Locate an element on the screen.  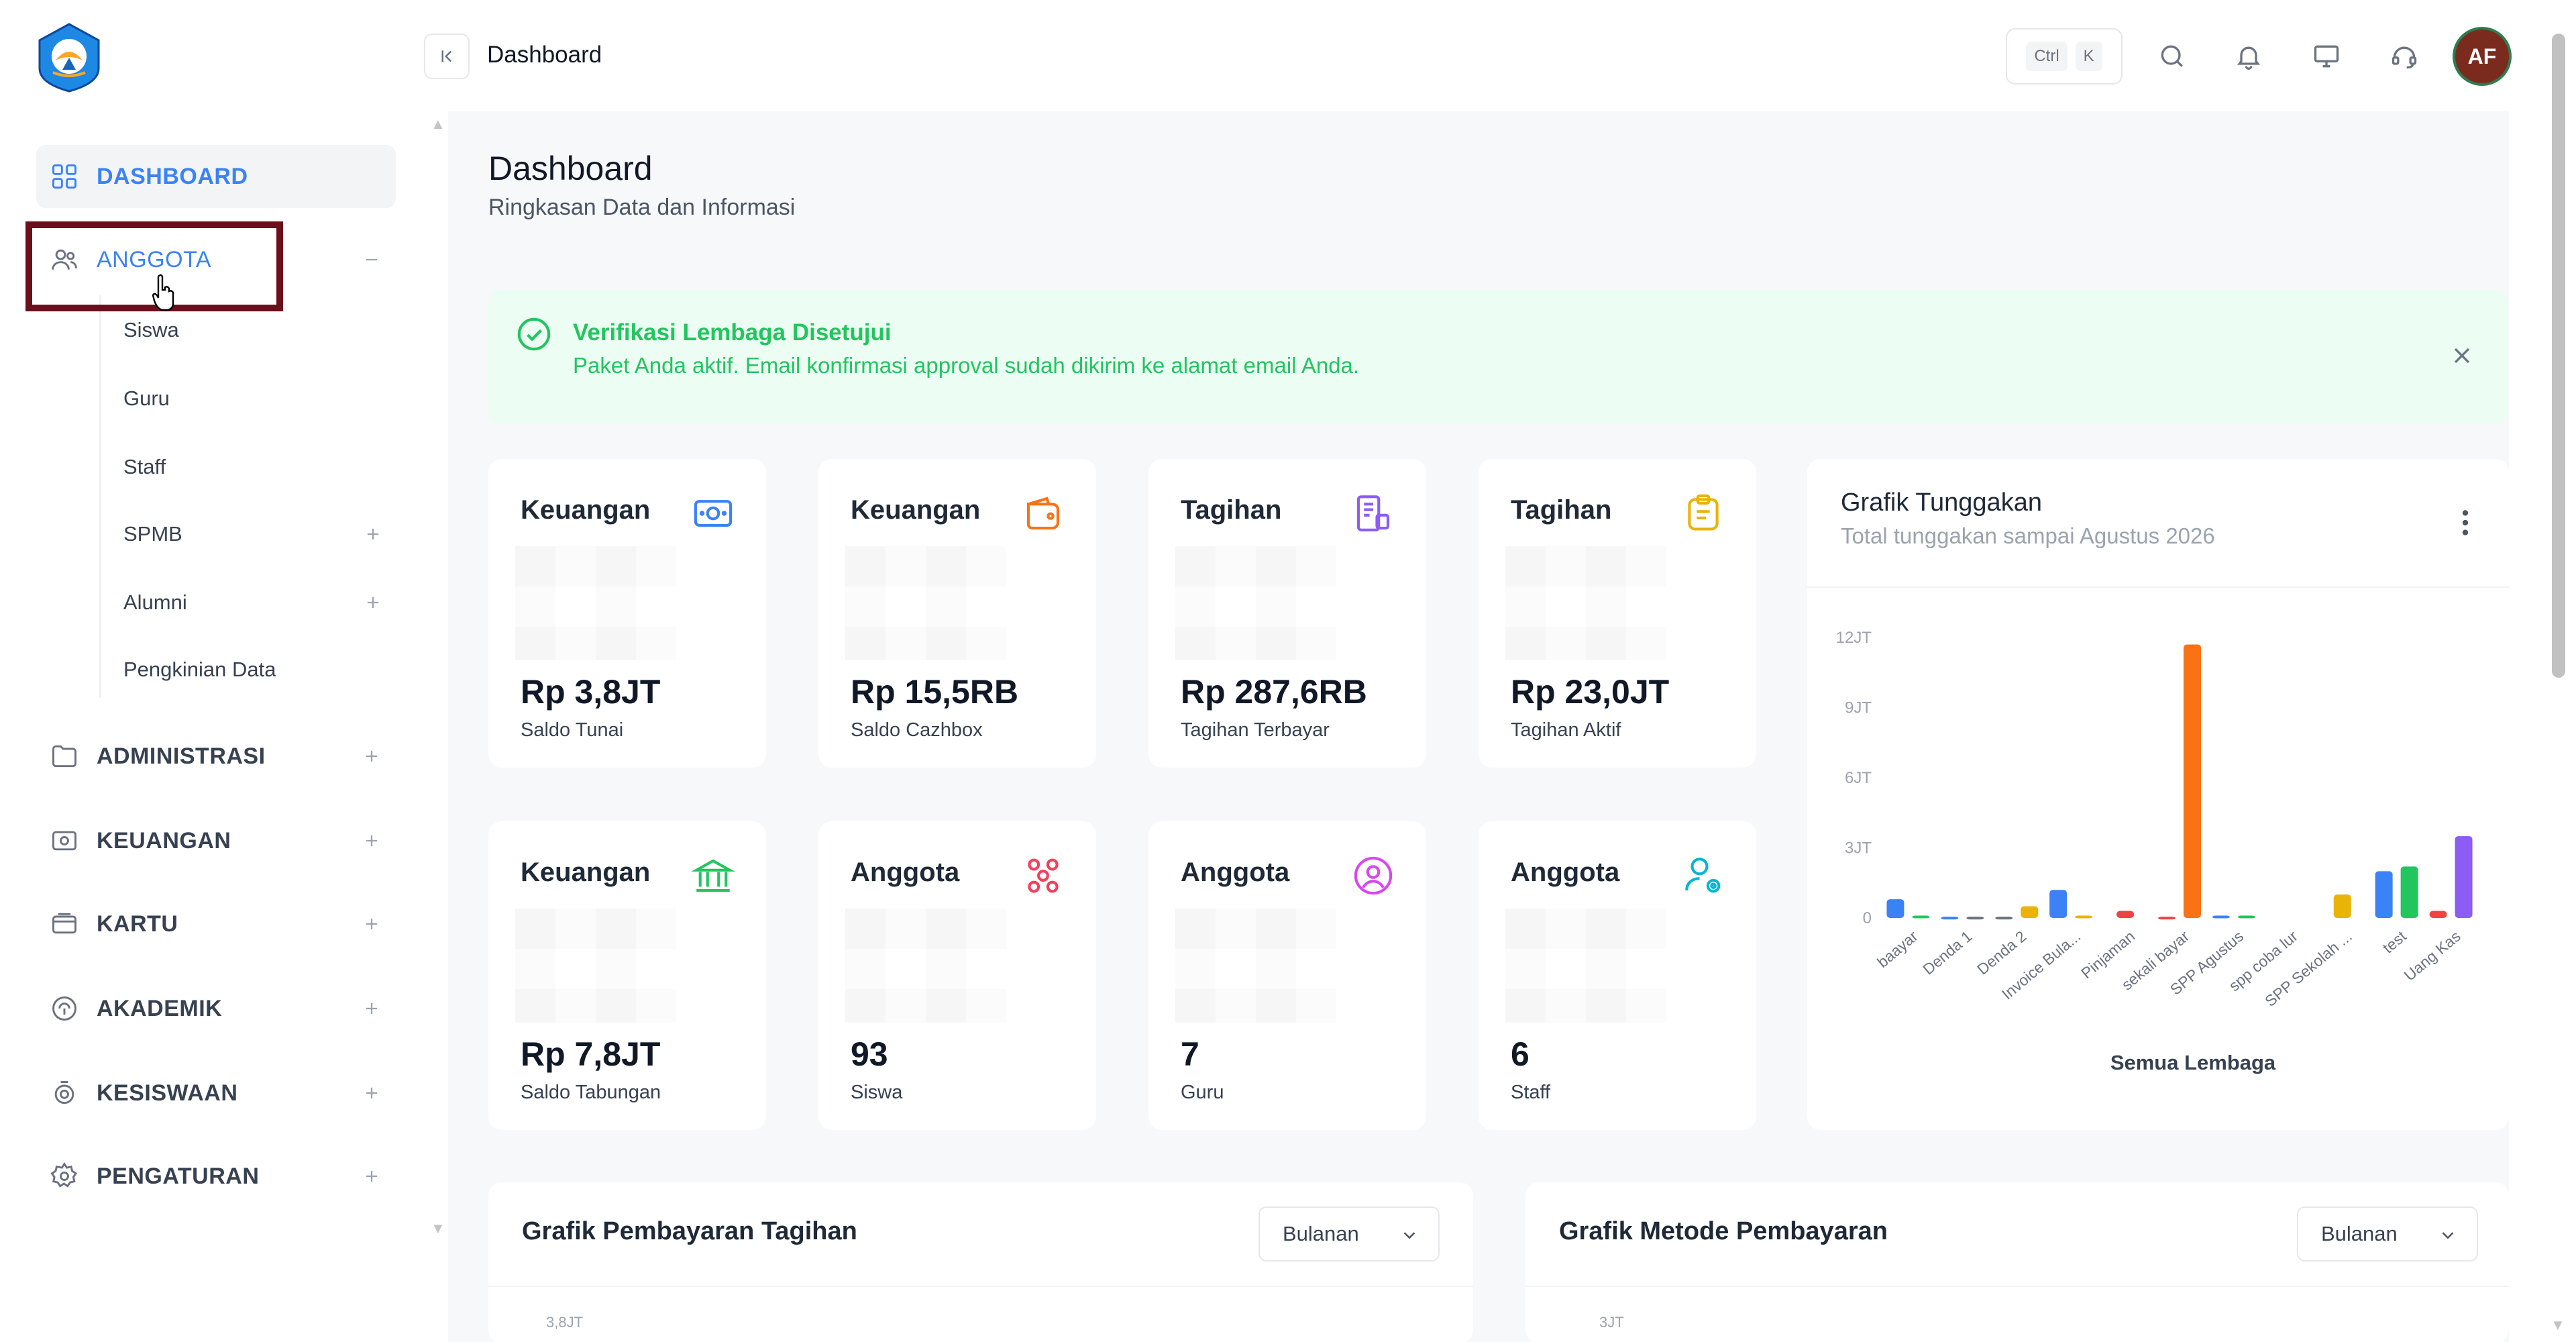
card-label: Saldo Tunai is located at coordinates (572, 730).